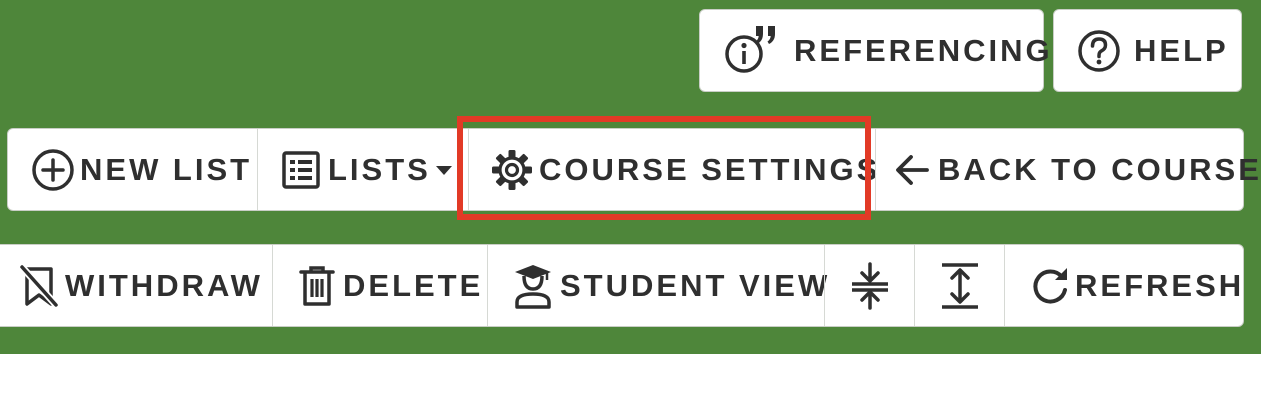  What do you see at coordinates (912, 170) in the screenshot?
I see `arrow-left-icon` at bounding box center [912, 170].